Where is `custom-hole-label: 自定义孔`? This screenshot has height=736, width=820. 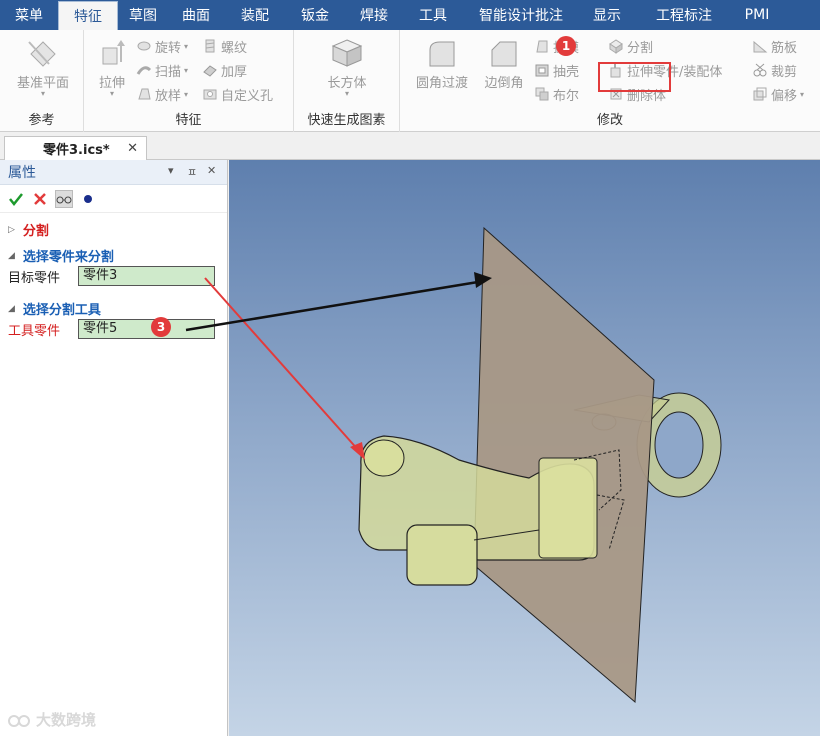
custom-hole-label: 自定义孔 is located at coordinates (247, 96).